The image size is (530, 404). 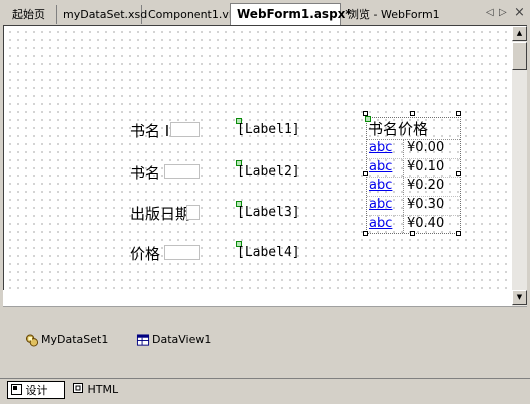 I want to click on vertical-scrollbar: ▲ ▼, so click(x=519, y=166).